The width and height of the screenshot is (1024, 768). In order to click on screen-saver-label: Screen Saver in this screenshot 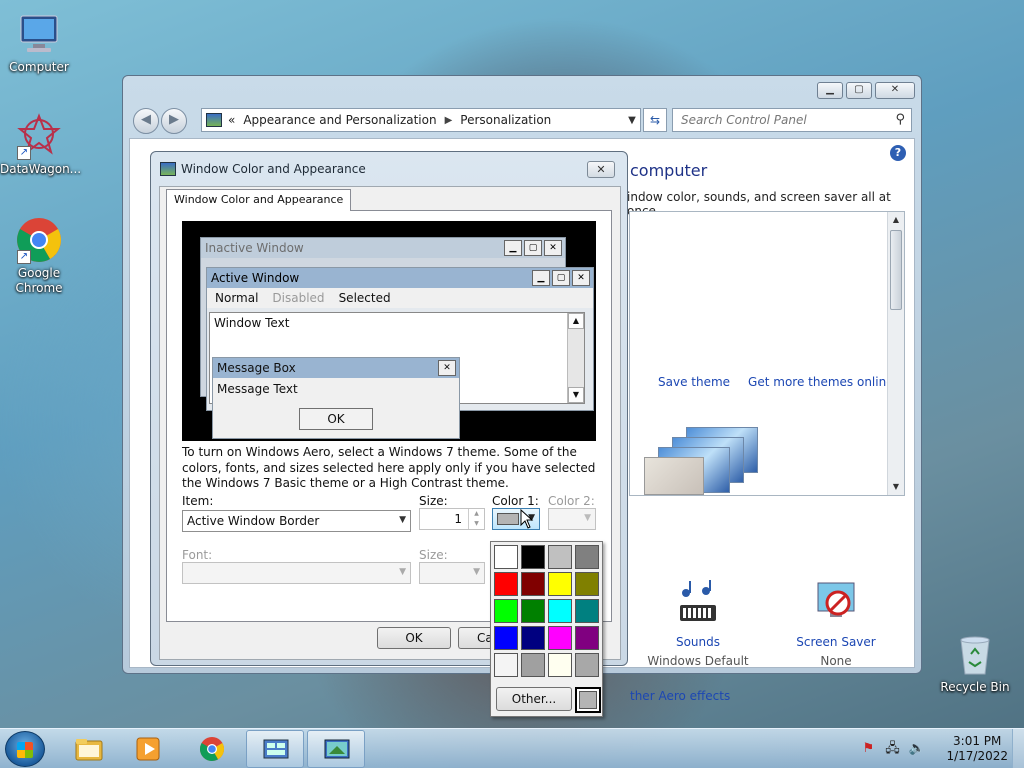, I will do `click(836, 642)`.